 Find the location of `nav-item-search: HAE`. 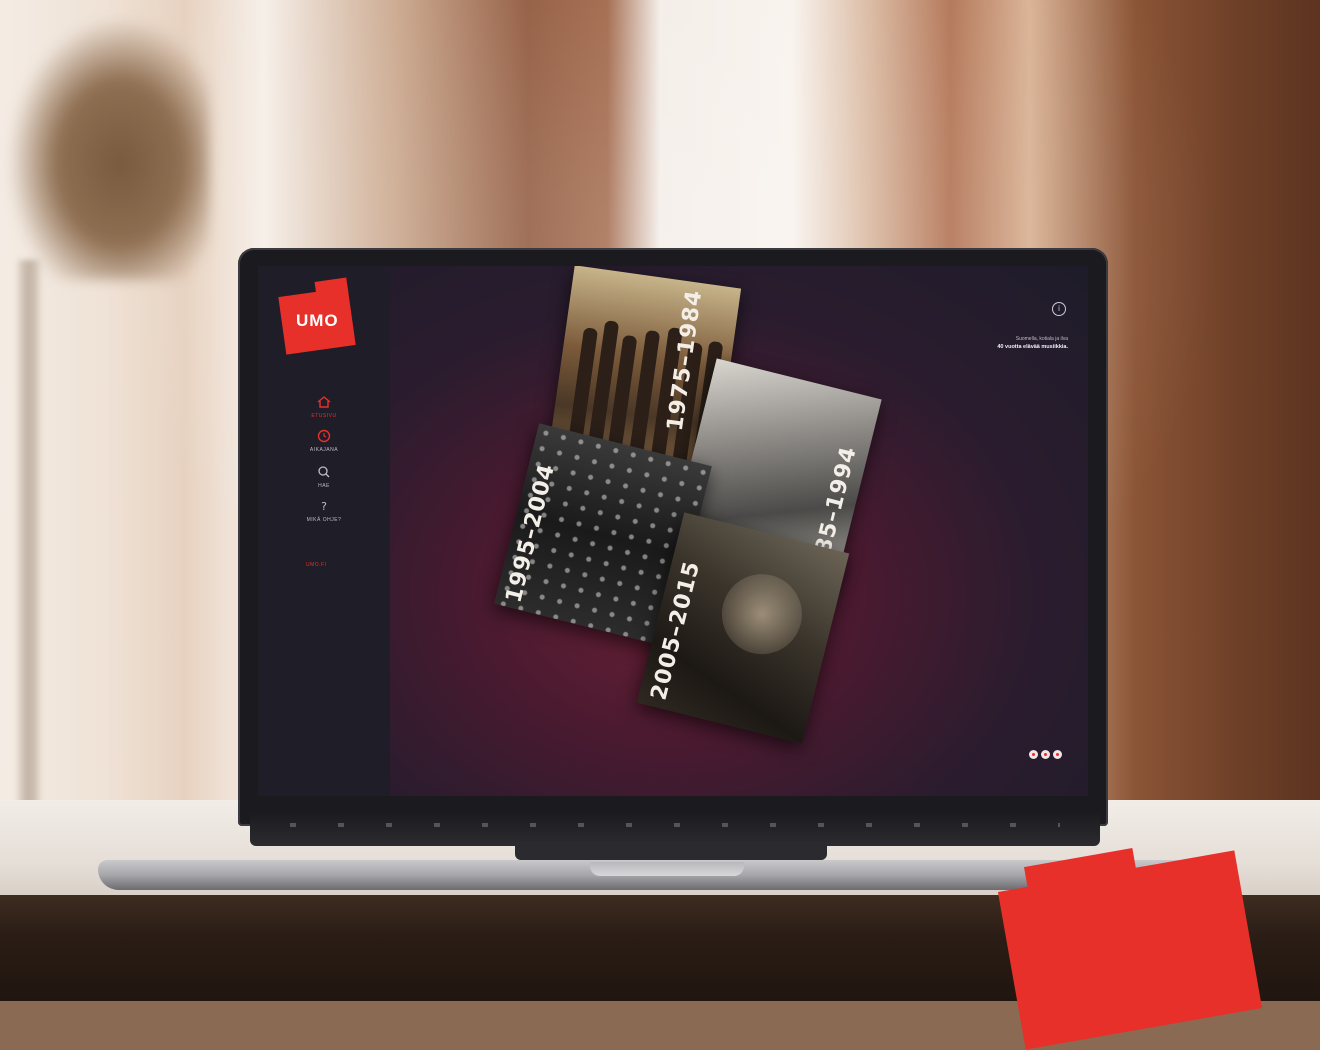

nav-item-search: HAE is located at coordinates (324, 476).